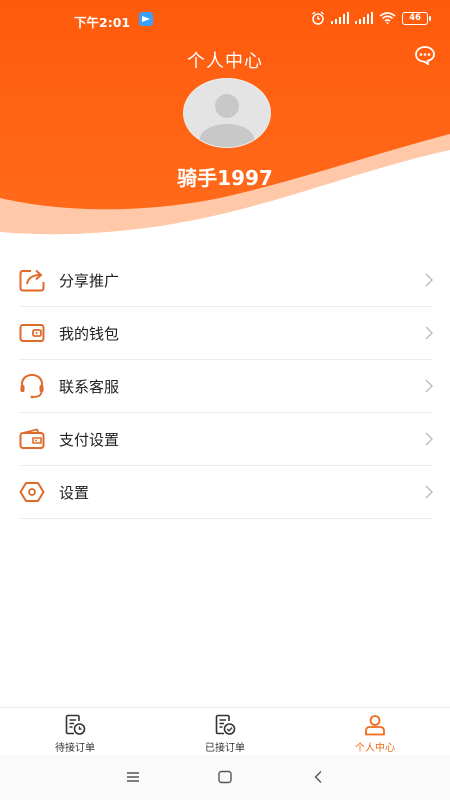  I want to click on menu-item-label: 我的钱包, so click(89, 333).